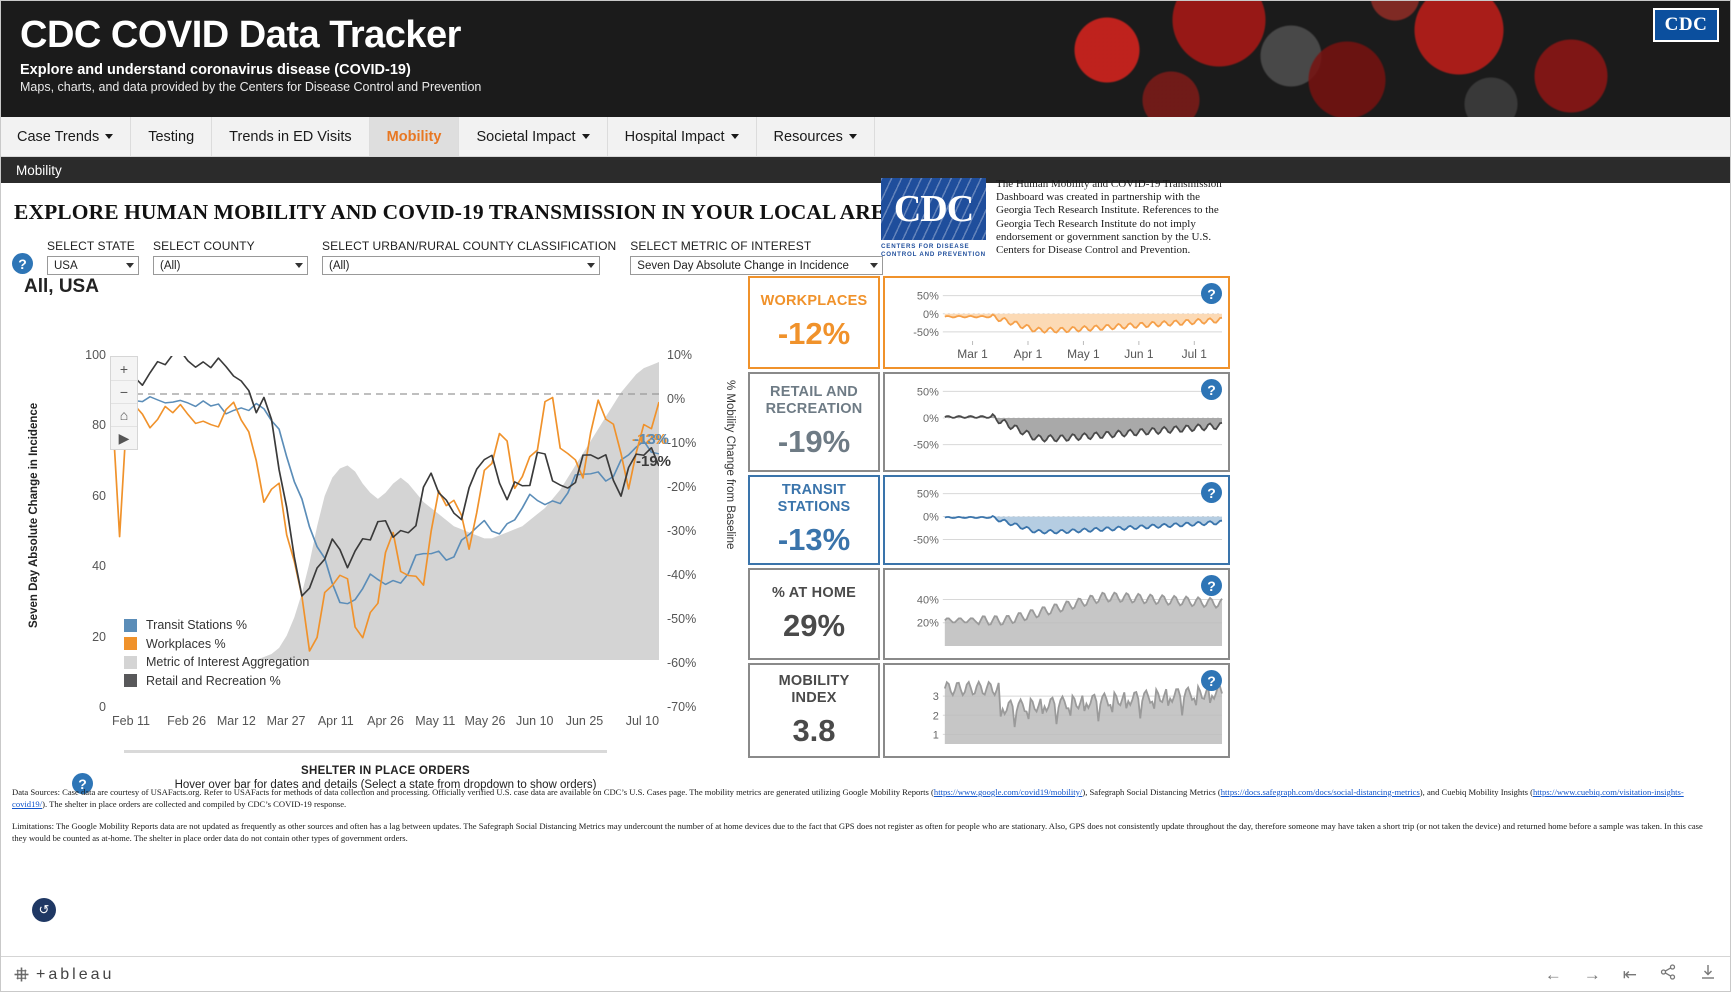 This screenshot has width=1731, height=992. I want to click on sparkline-y-tick: 20%, so click(928, 624).